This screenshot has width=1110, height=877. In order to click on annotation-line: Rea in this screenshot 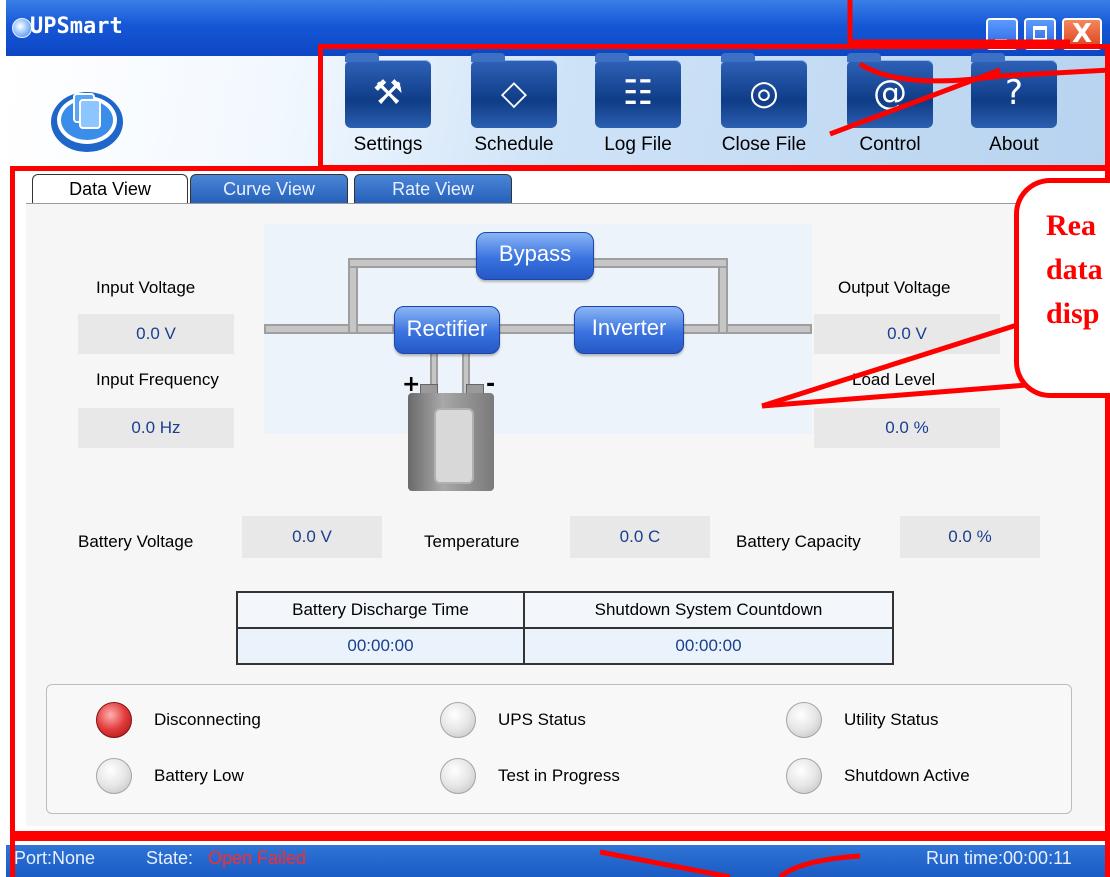, I will do `click(1071, 225)`.